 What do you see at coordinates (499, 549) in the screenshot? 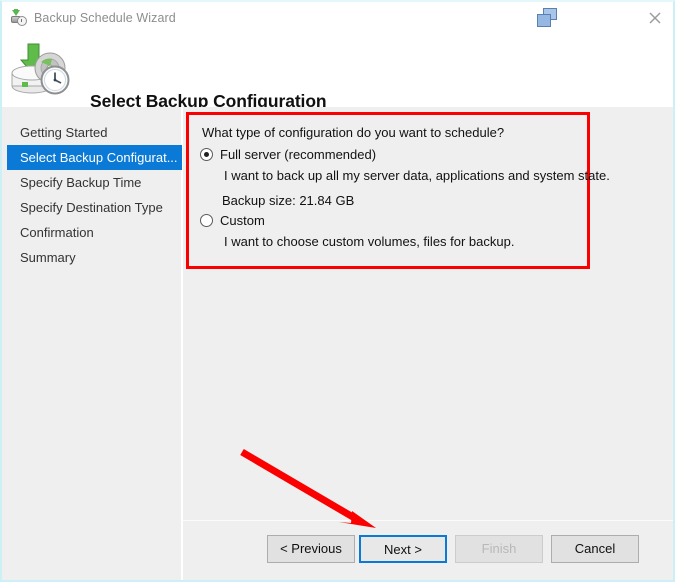
I see `finish-button: Finish` at bounding box center [499, 549].